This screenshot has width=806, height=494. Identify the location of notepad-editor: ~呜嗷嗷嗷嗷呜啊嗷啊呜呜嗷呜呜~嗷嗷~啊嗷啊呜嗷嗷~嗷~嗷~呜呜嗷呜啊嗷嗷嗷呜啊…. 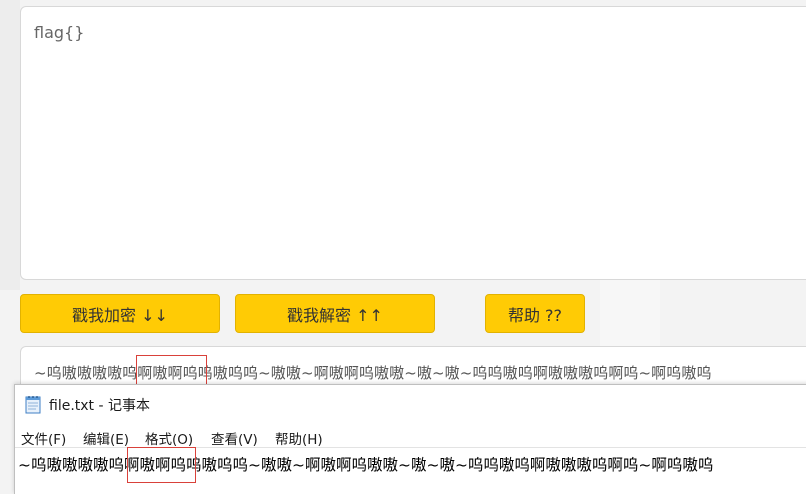
(410, 471).